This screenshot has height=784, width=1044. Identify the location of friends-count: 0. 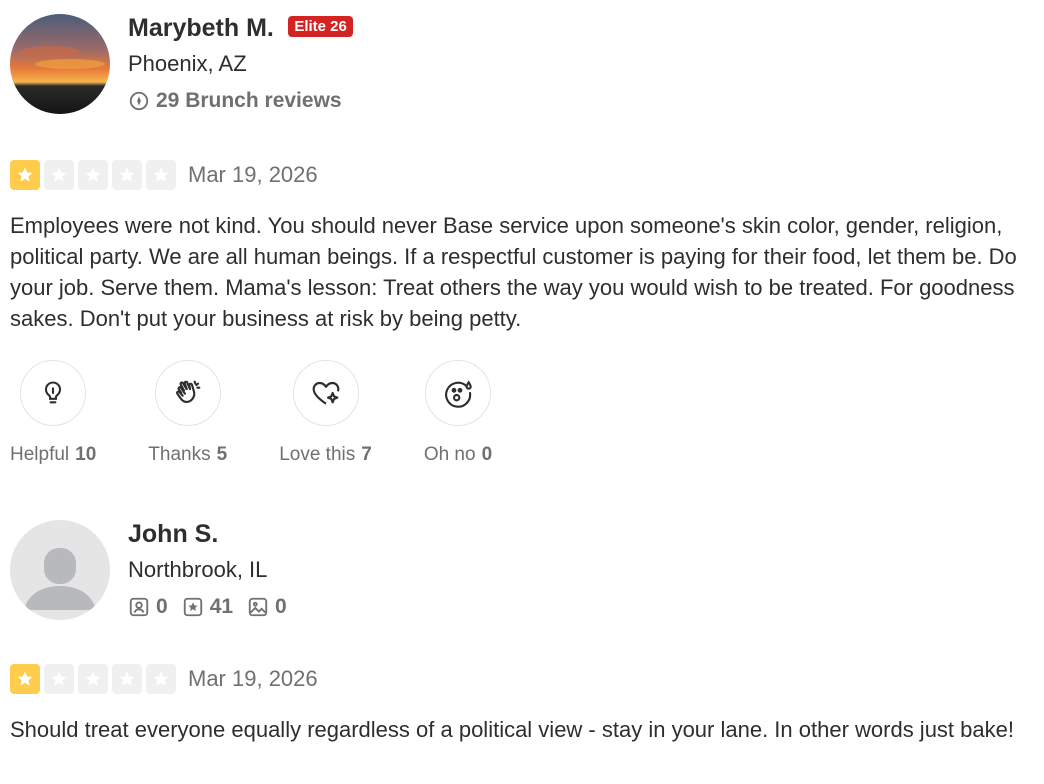
(162, 606).